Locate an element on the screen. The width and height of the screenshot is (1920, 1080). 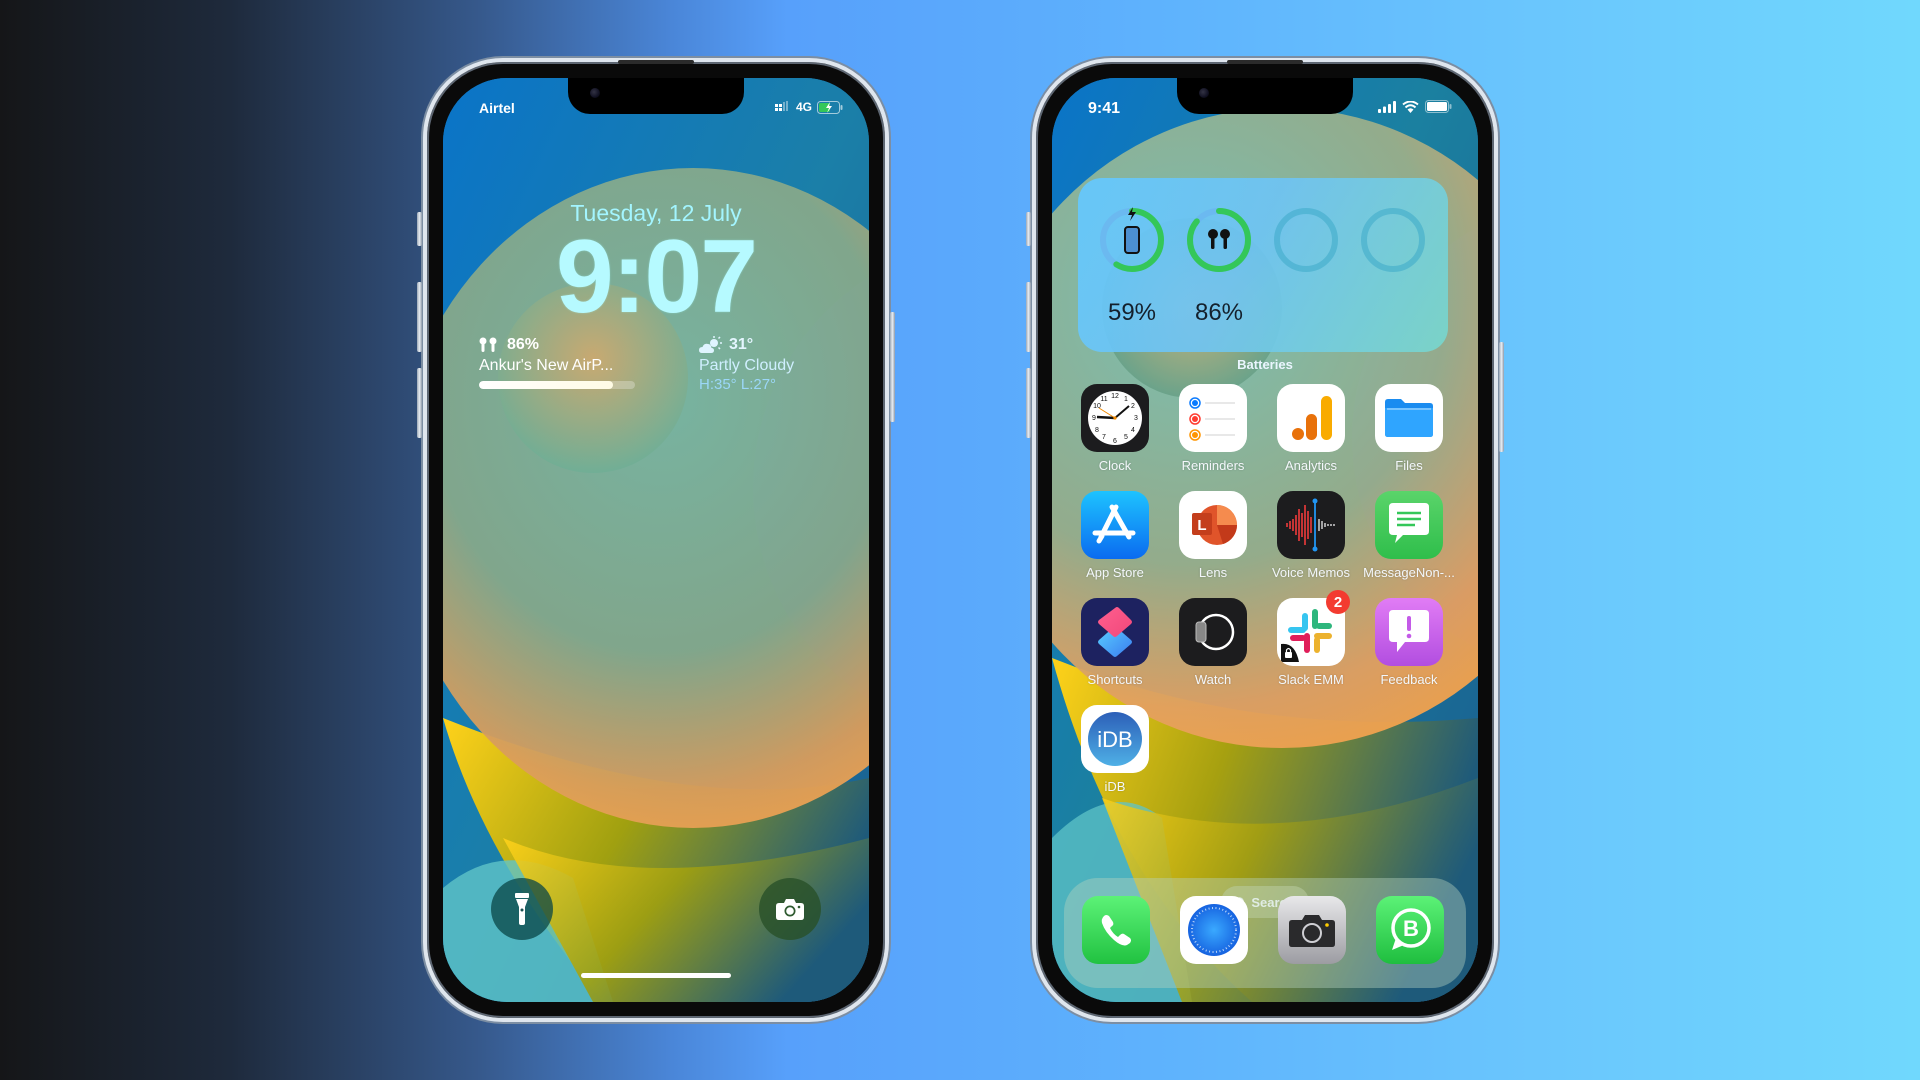
app-feedback: Feedback is located at coordinates (1409, 642).